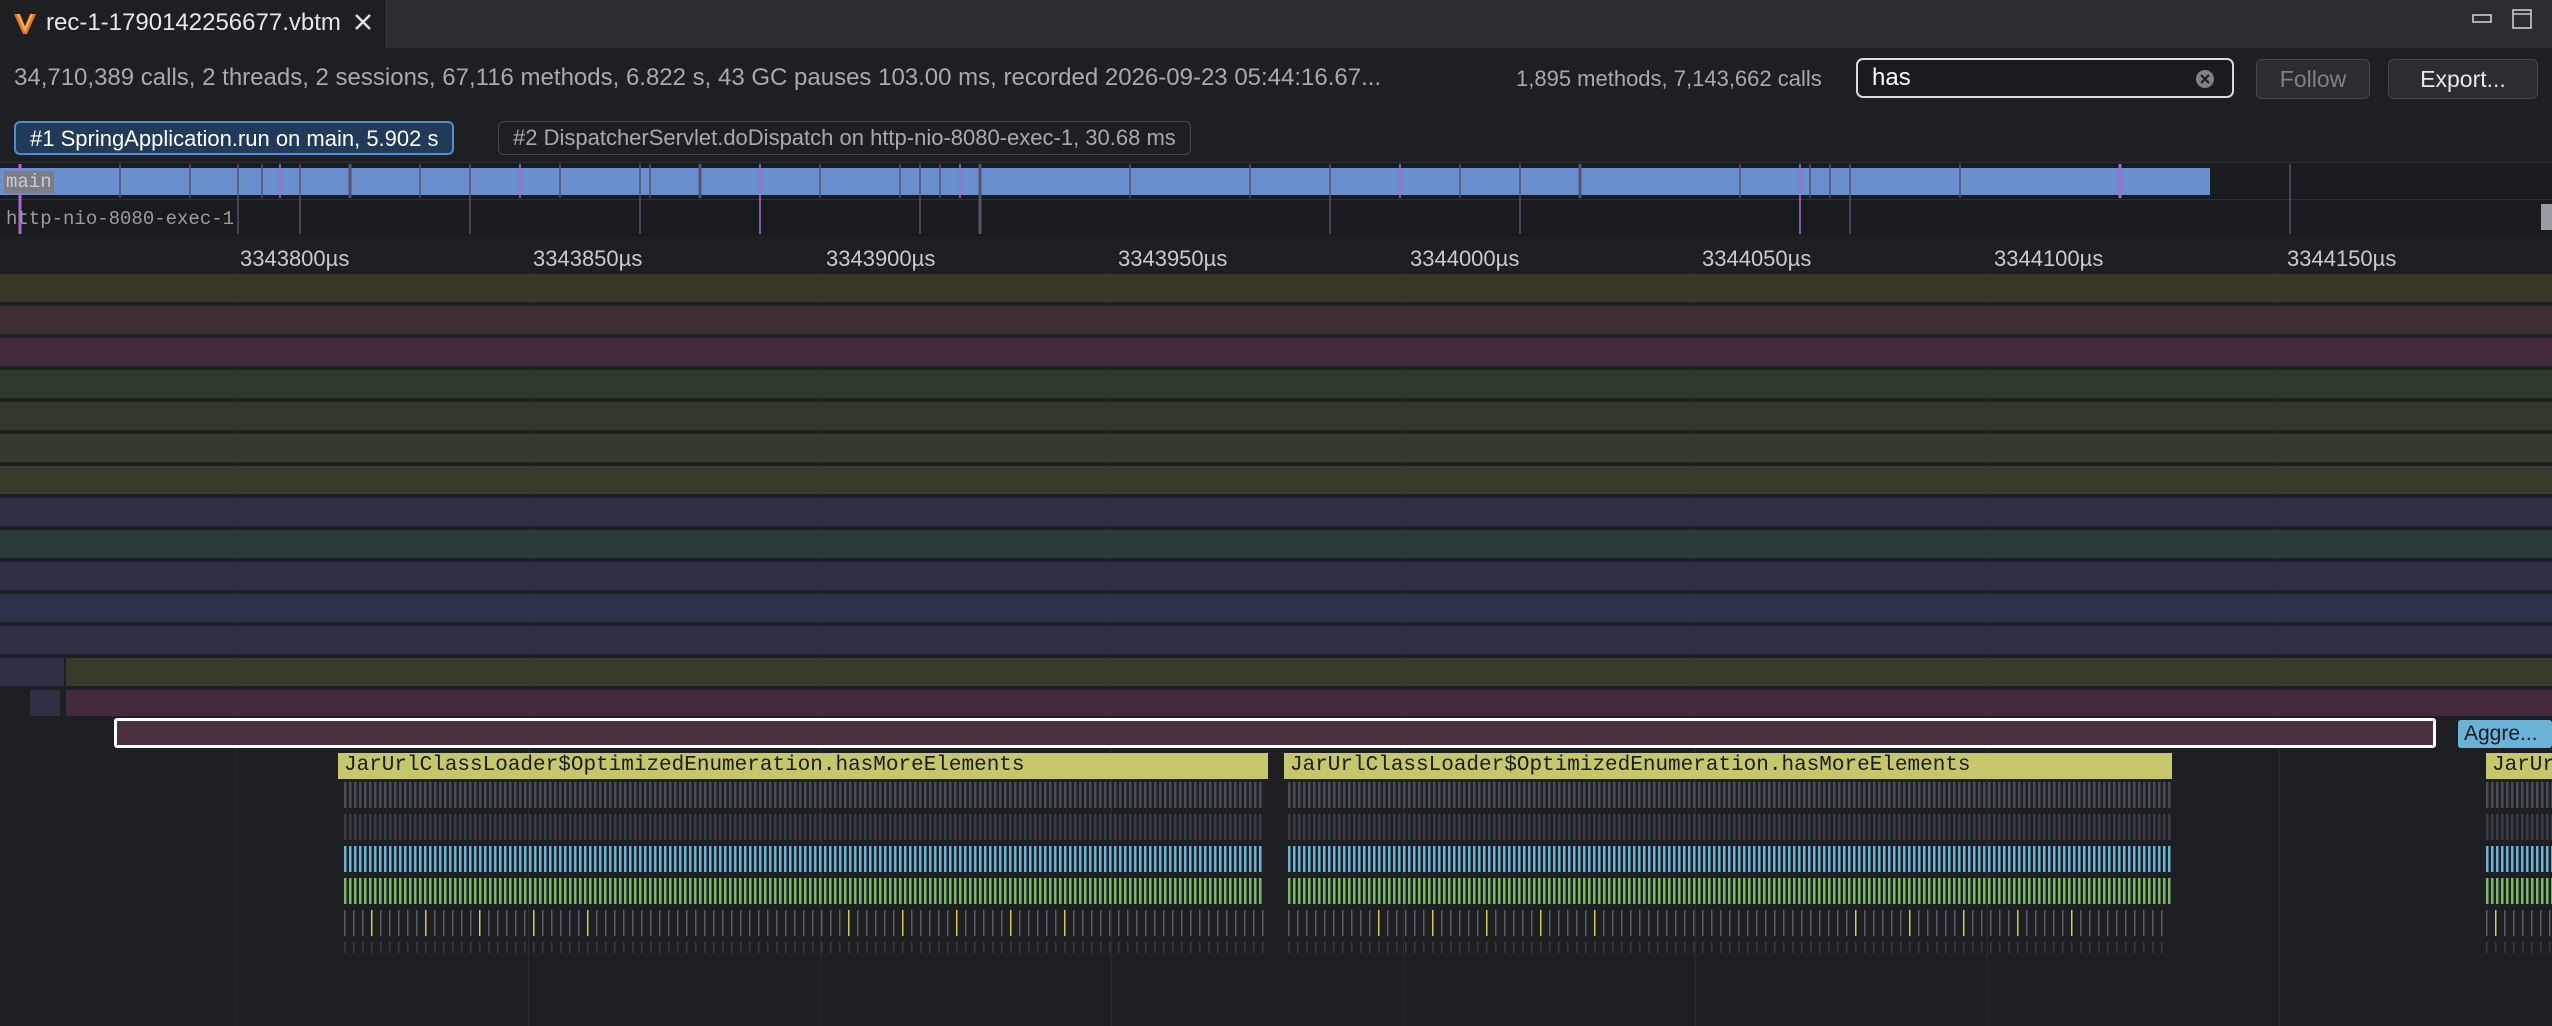 This screenshot has width=2552, height=1026. Describe the element at coordinates (2482, 19) in the screenshot. I see `minimize-icon` at that location.